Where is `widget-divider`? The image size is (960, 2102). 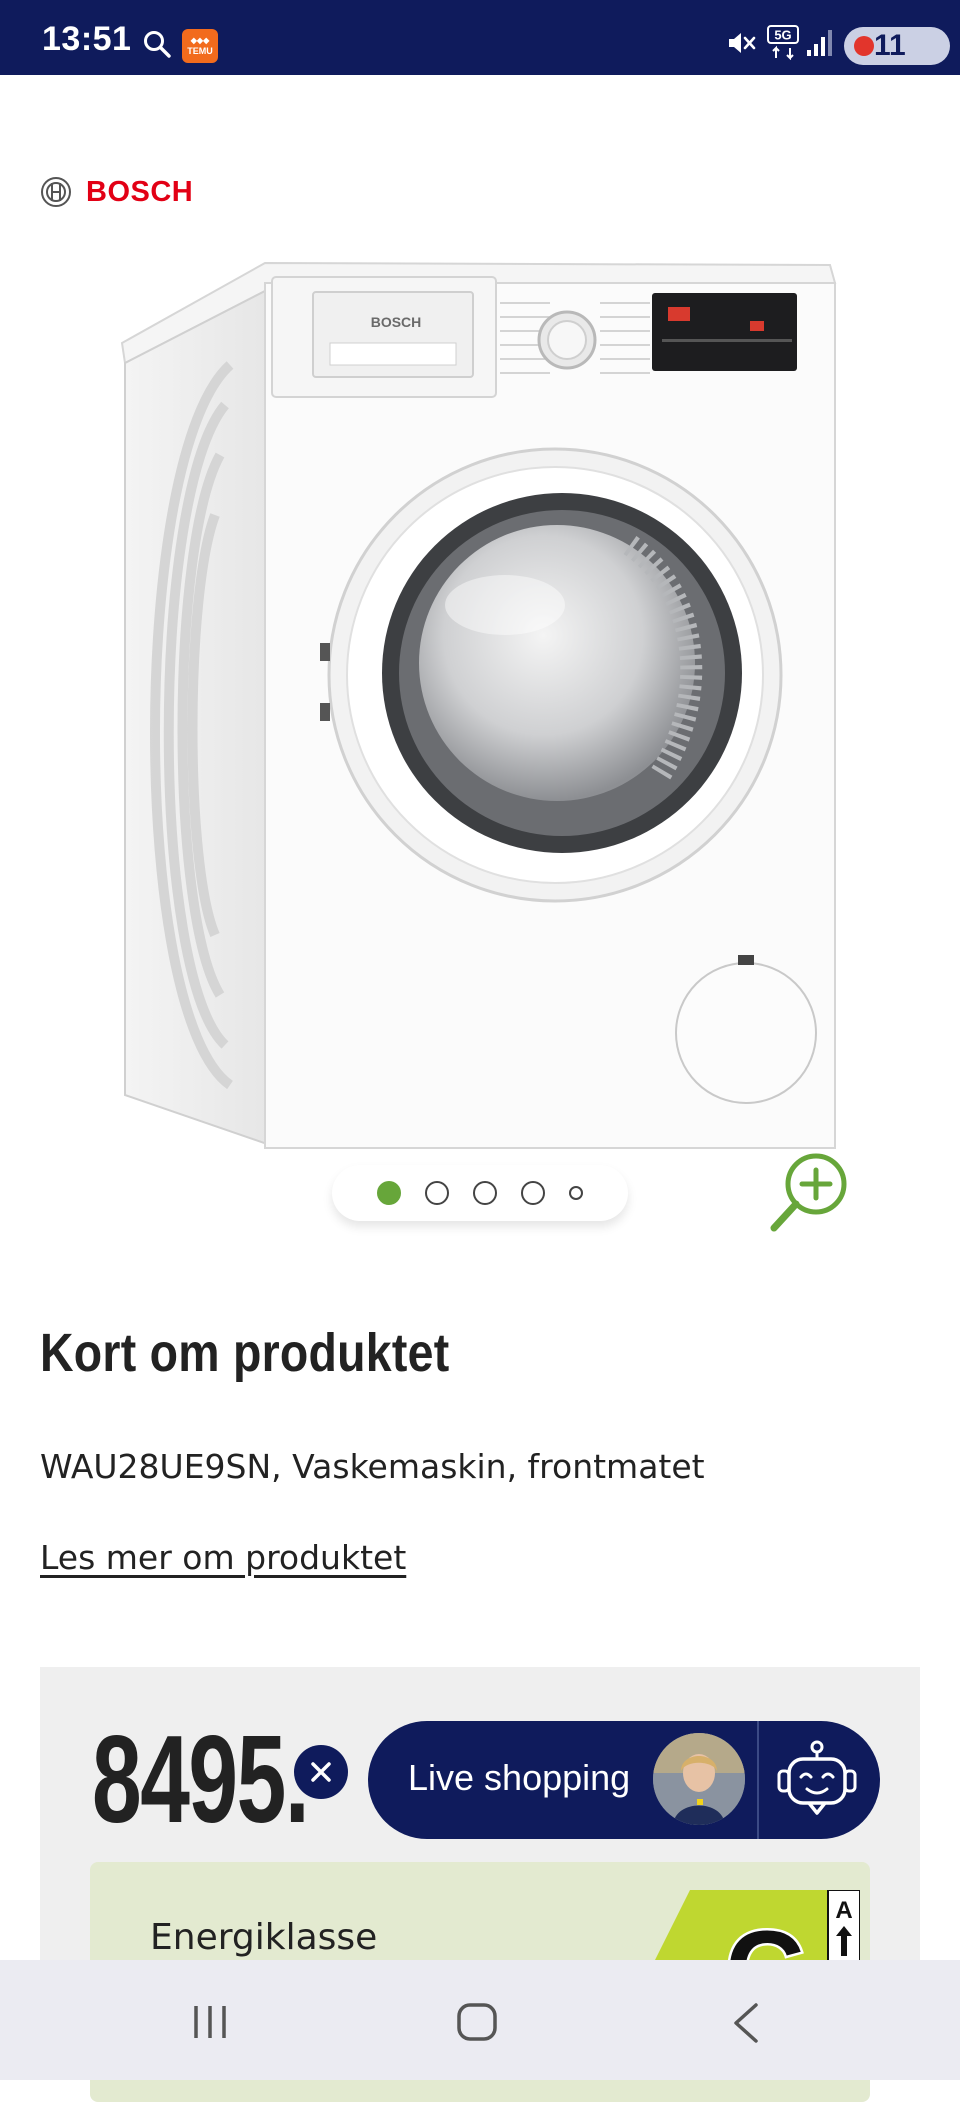
widget-divider is located at coordinates (758, 1780).